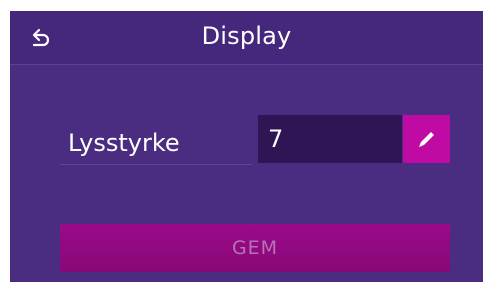 Image resolution: width=490 pixels, height=282 pixels. I want to click on pencil-icon, so click(426, 139).